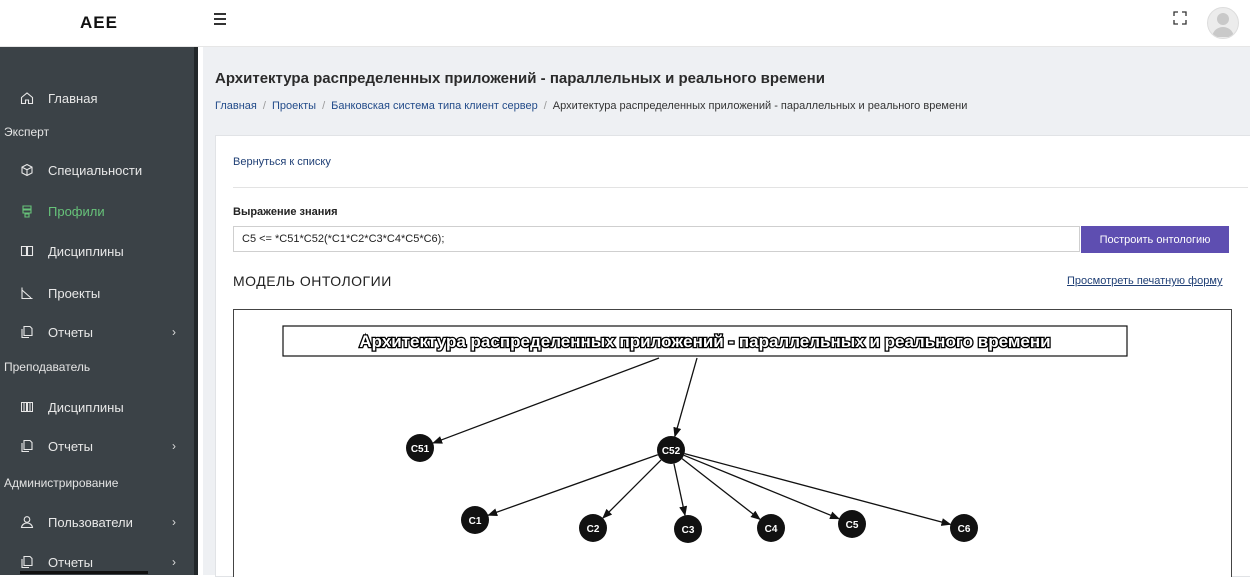  I want to click on sidebar-item-label: Специальности, so click(95, 170).